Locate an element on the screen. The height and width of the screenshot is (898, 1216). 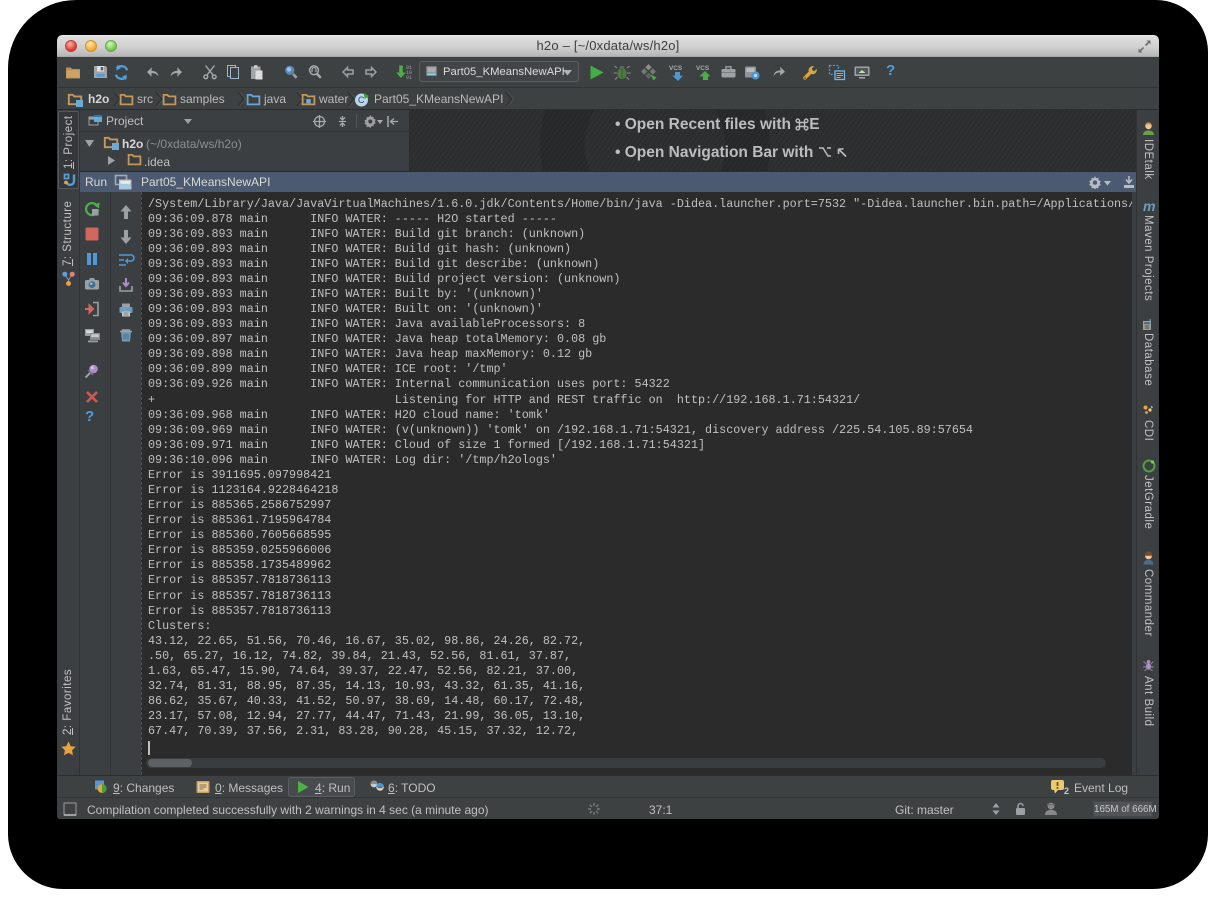
svg-text: 01 is located at coordinates (409, 78).